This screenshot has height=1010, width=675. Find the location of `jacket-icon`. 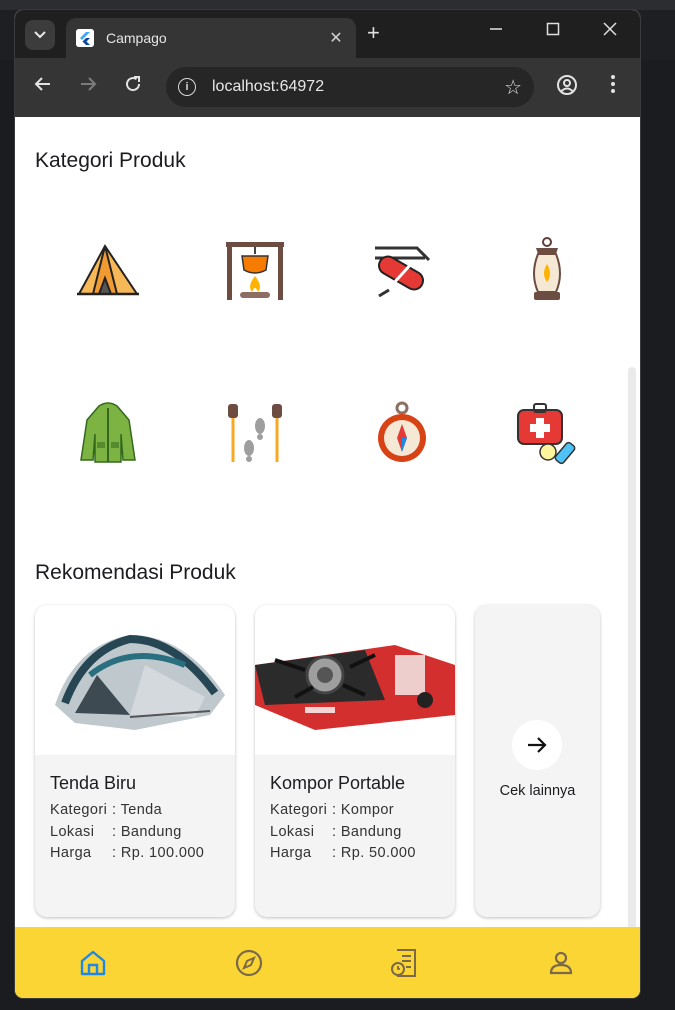

jacket-icon is located at coordinates (108, 432).